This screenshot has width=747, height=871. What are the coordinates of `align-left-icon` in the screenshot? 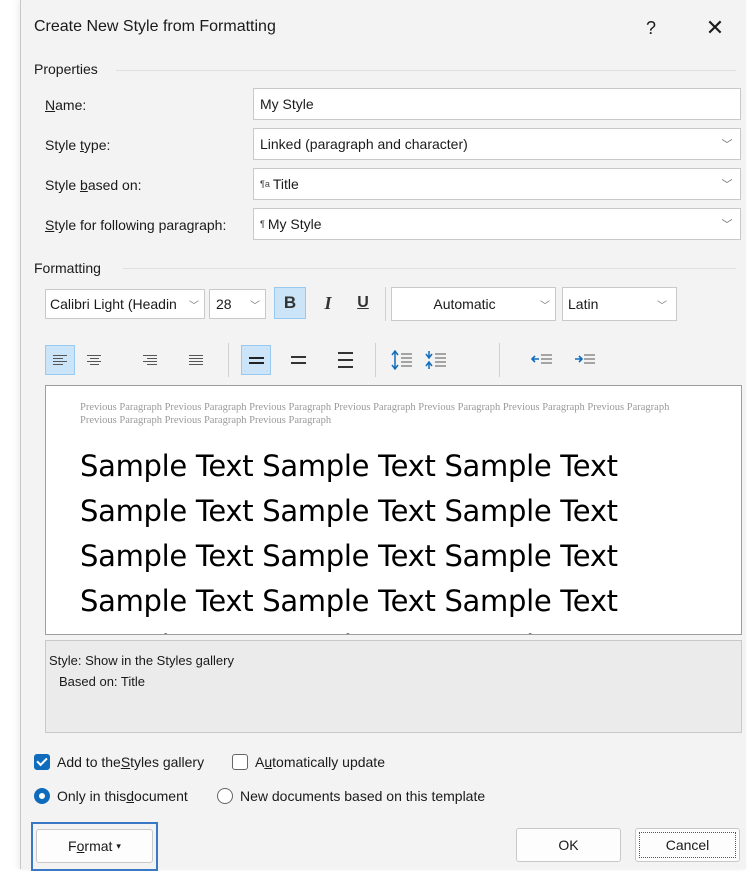 It's located at (60, 360).